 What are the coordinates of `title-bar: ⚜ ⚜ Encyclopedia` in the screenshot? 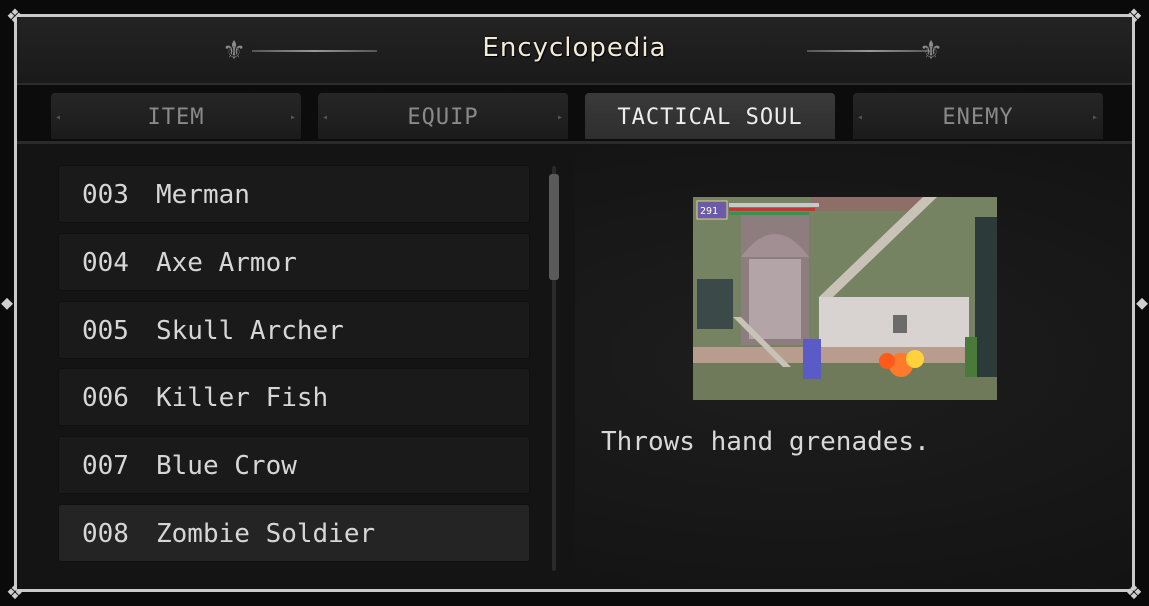 It's located at (574, 51).